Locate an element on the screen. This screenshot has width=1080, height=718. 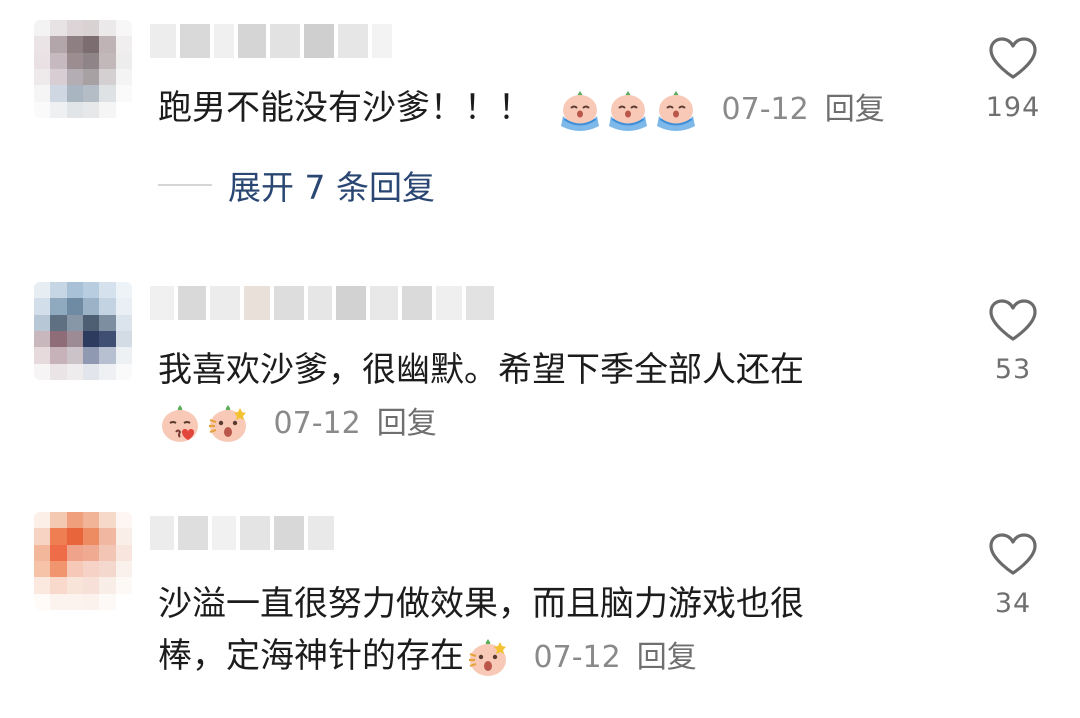
comment-body-line2: 棒，定海神针的存在 07-12 回复 is located at coordinates (427, 657).